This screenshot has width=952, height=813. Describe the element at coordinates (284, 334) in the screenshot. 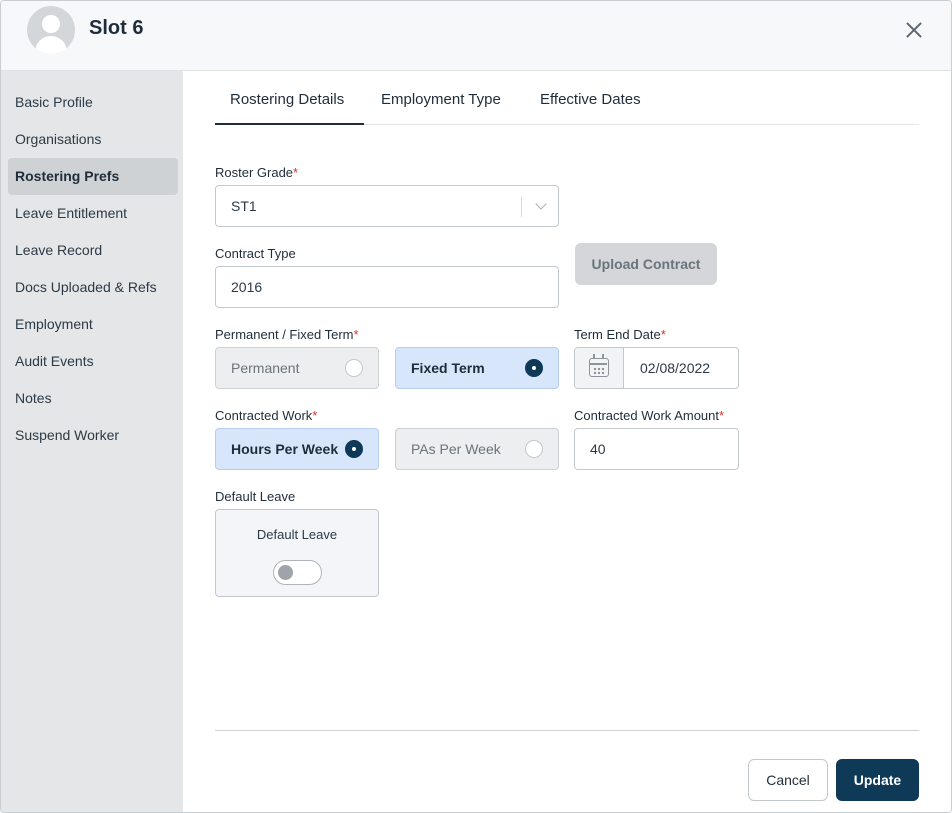

I see `permanent-fixed-label-text: Permanent / Fixed Term` at that location.